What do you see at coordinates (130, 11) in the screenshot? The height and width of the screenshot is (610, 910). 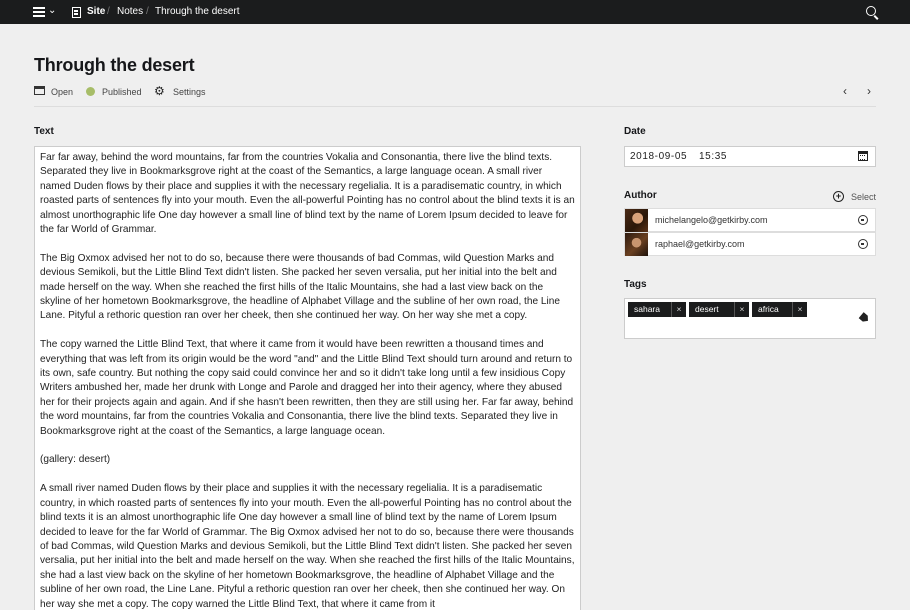 I see `breadcrumb-notes: Notes` at bounding box center [130, 11].